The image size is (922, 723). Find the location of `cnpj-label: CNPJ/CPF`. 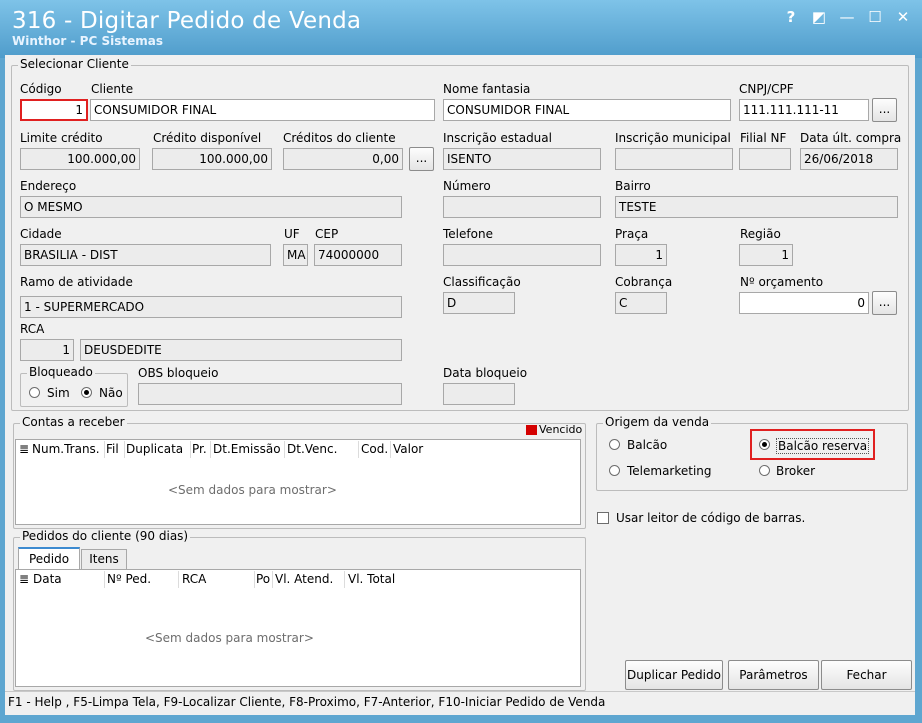

cnpj-label: CNPJ/CPF is located at coordinates (766, 89).